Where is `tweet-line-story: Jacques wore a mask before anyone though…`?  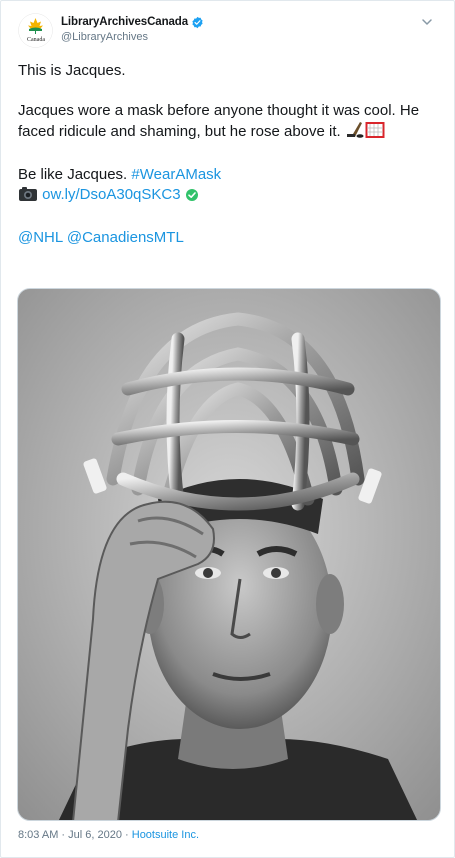 tweet-line-story: Jacques wore a mask before anyone though… is located at coordinates (228, 123).